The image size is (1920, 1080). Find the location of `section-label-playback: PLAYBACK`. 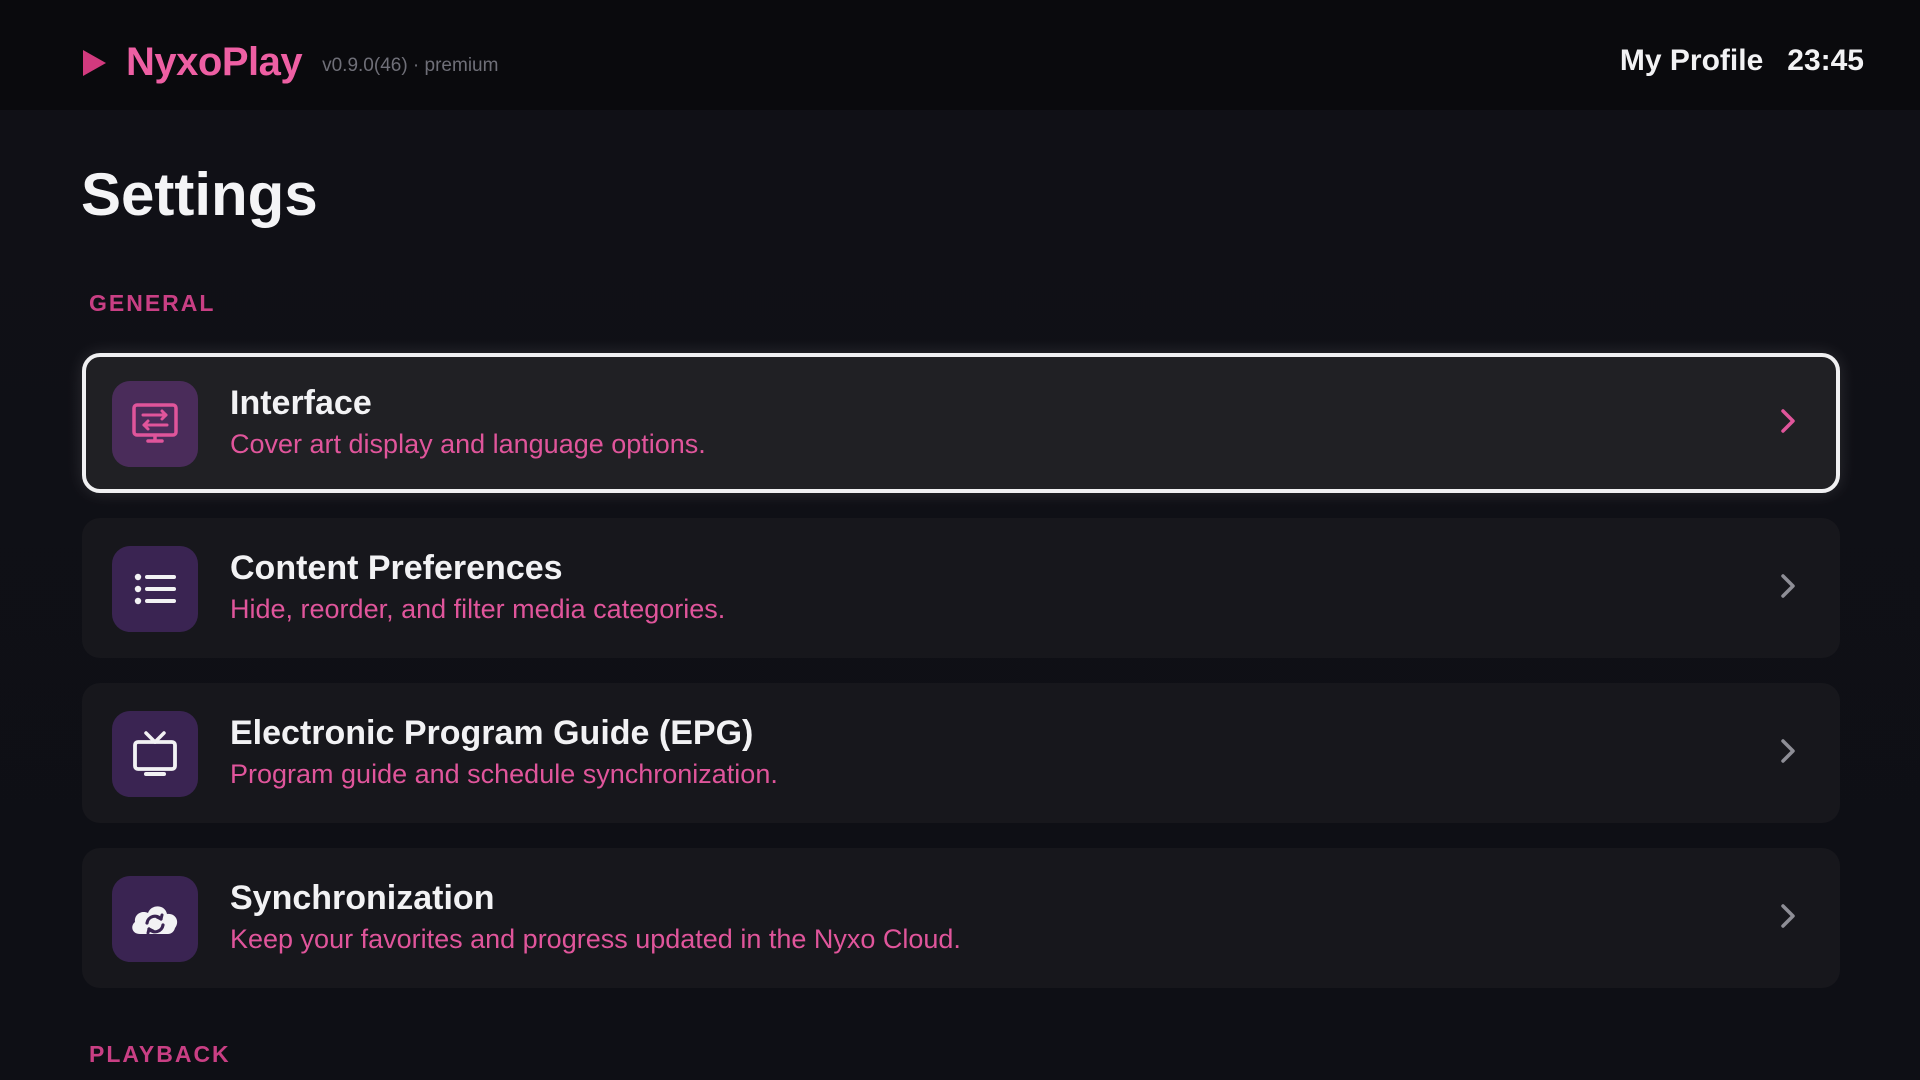

section-label-playback: PLAYBACK is located at coordinates (160, 1054).